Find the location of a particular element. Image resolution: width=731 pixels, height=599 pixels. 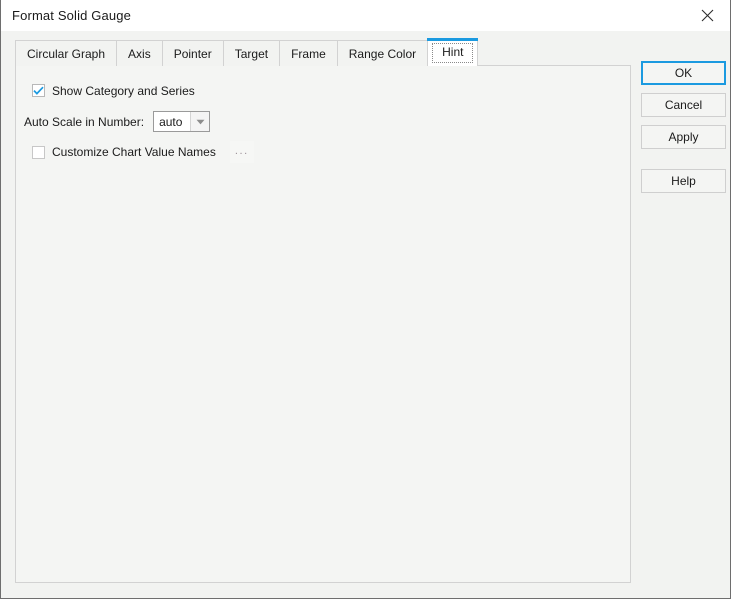

tab-target: Target is located at coordinates (251, 53).